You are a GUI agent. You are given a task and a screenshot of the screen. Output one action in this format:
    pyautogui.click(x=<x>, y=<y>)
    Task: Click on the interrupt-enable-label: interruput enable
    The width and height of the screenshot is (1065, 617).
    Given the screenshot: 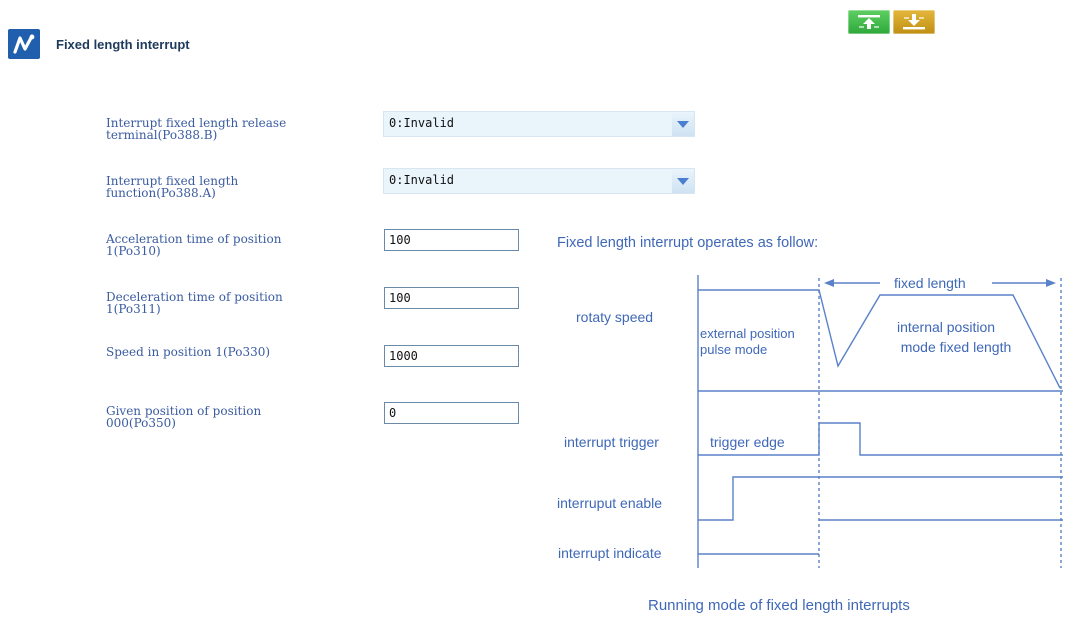 What is the action you would take?
    pyautogui.click(x=609, y=503)
    